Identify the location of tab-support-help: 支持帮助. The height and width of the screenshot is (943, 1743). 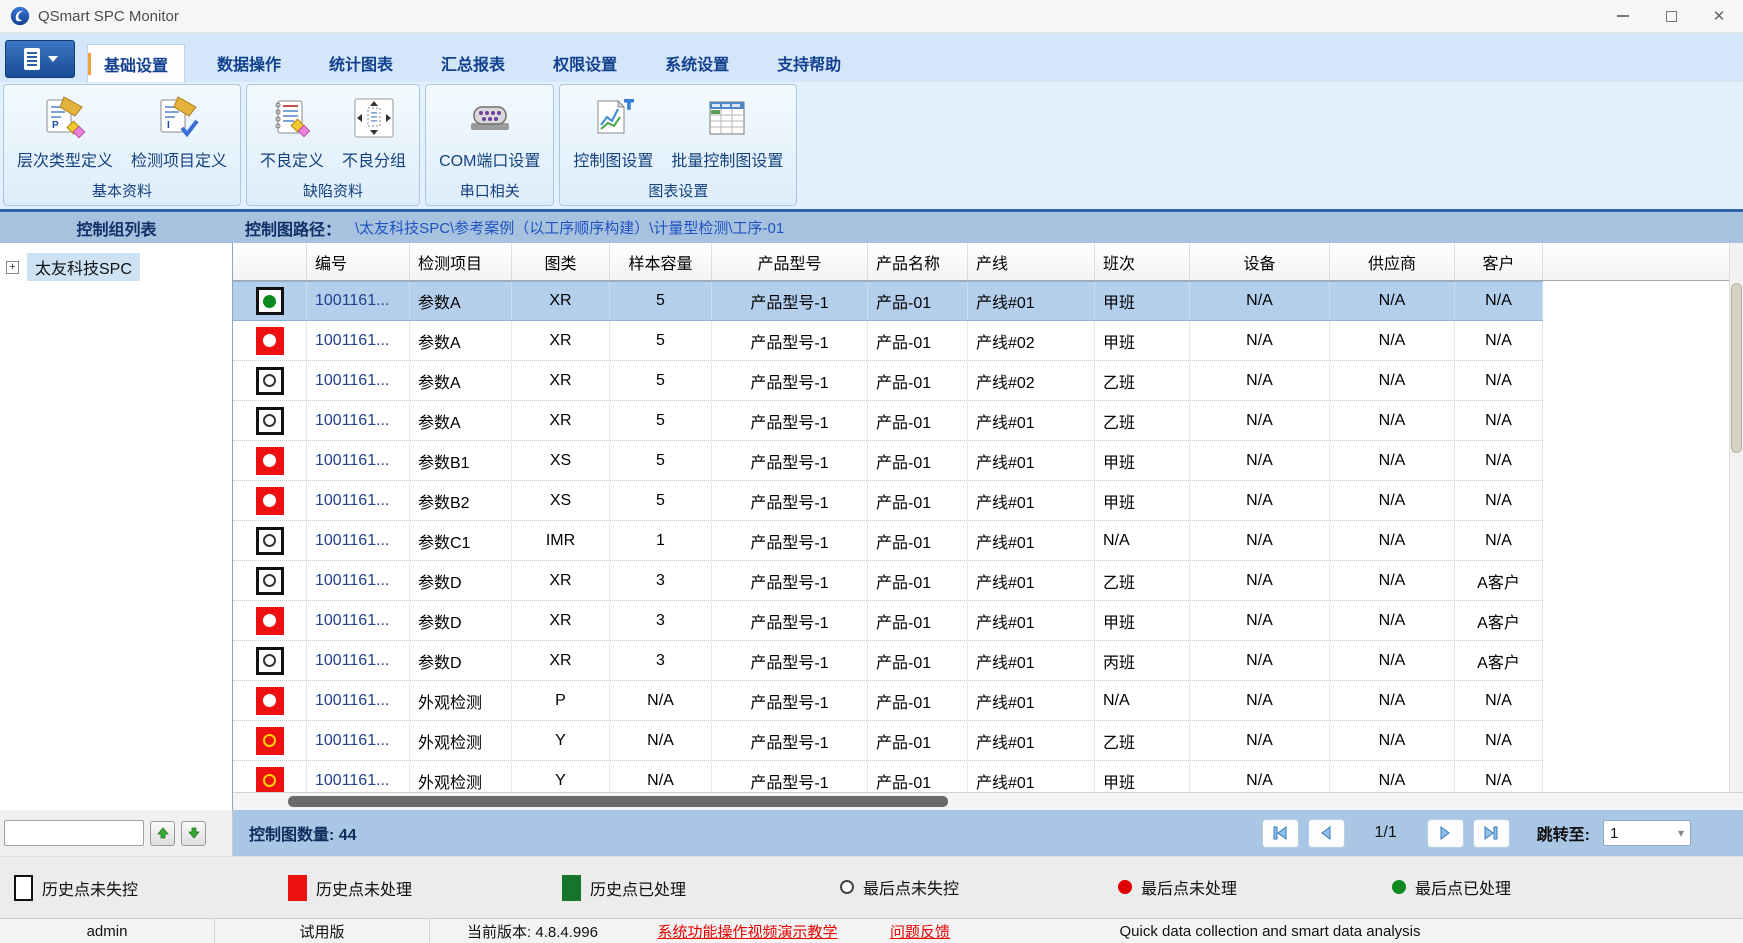
(809, 63).